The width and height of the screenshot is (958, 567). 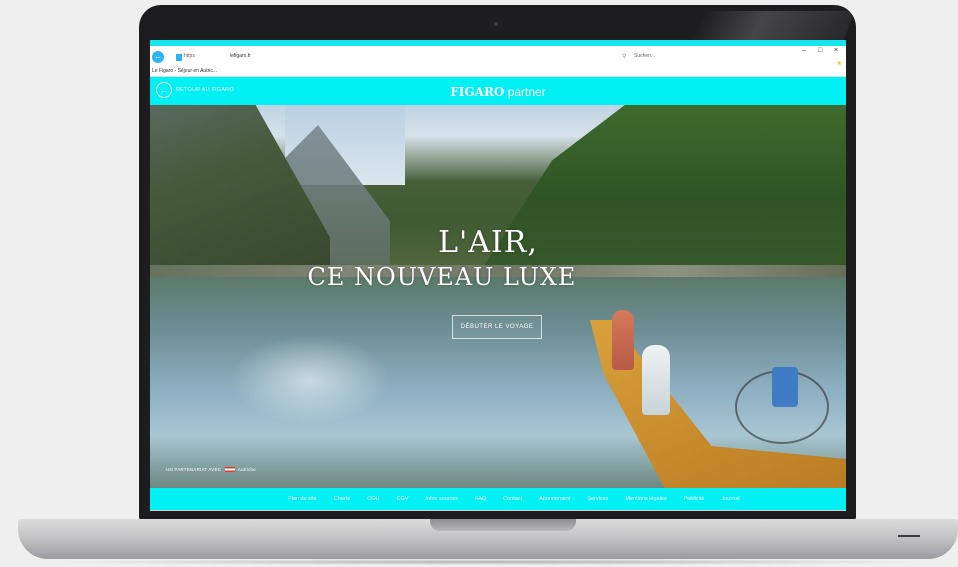 I want to click on maximize-button: □, so click(x=820, y=50).